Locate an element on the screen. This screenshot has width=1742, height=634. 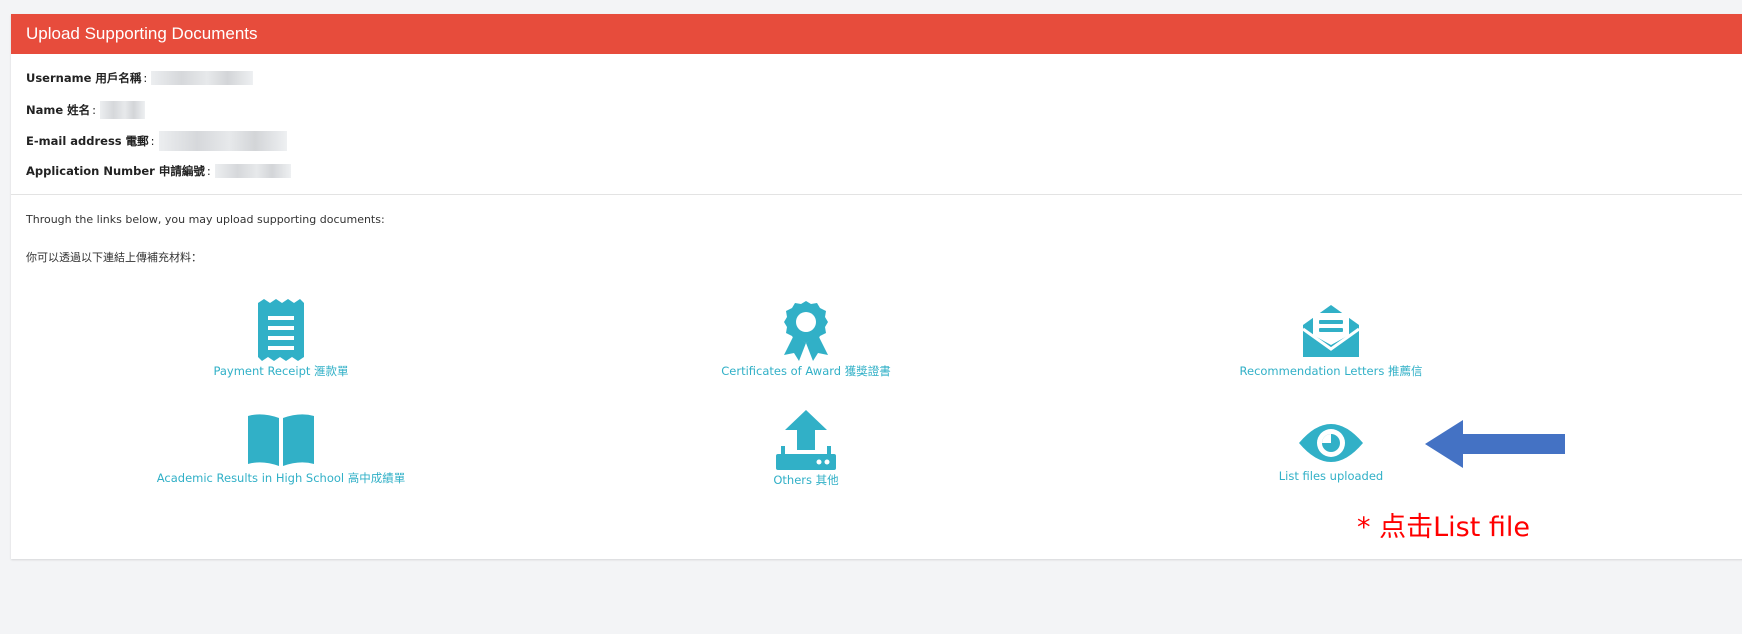
pointer-arrow-icon is located at coordinates (1495, 444).